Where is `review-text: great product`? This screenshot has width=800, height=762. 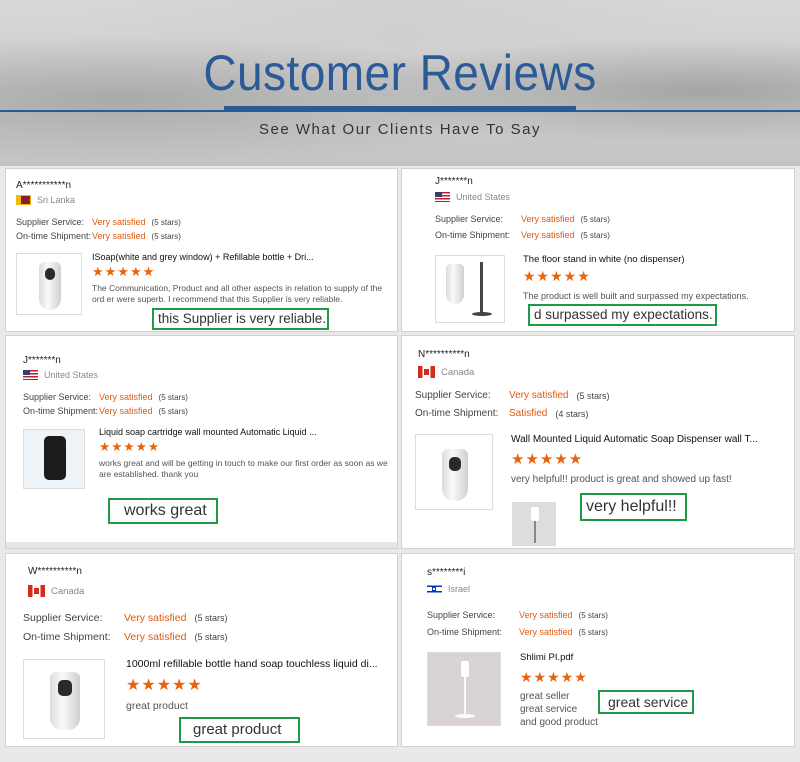 review-text: great product is located at coordinates (157, 706).